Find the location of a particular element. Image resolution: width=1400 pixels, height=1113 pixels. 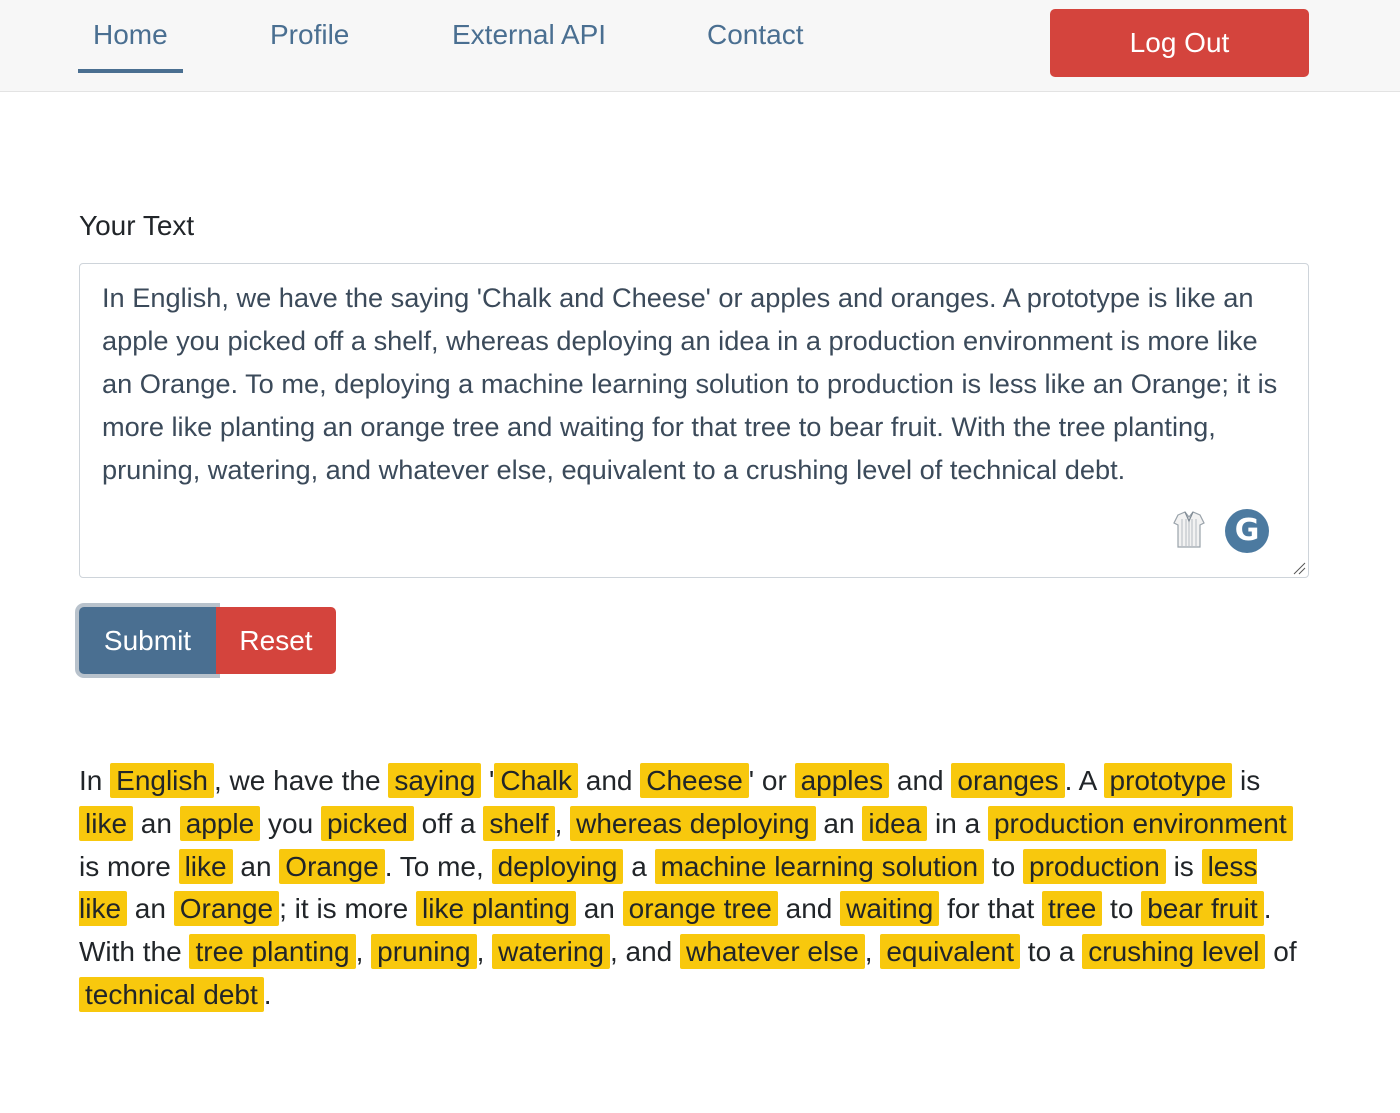

highlighted-phrase: whatever else is located at coordinates (772, 952).